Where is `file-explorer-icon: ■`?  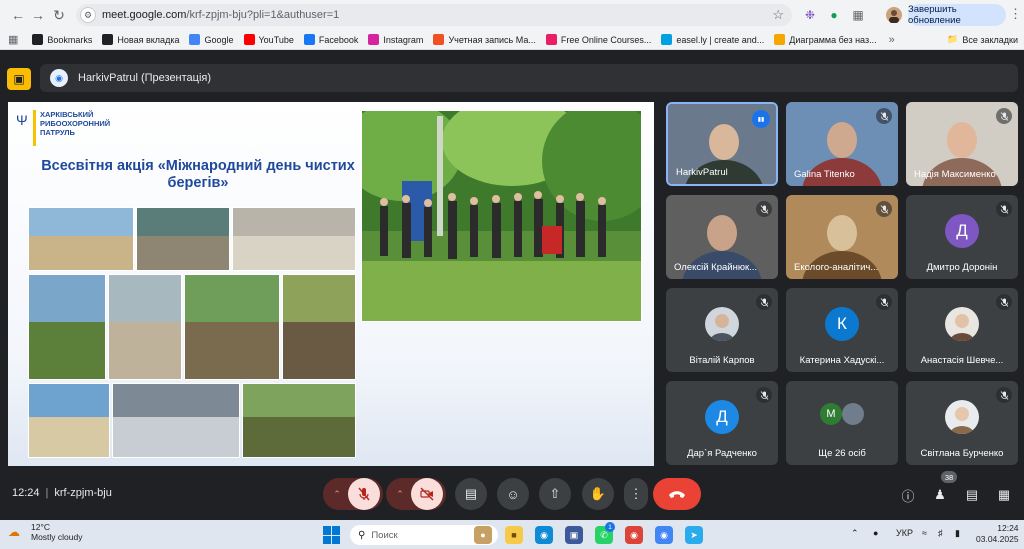 file-explorer-icon: ■ is located at coordinates (514, 535).